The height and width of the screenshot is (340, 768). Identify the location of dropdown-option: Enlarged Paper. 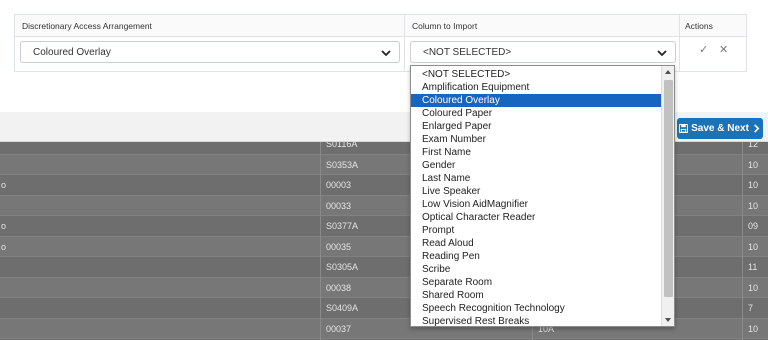
(536, 126).